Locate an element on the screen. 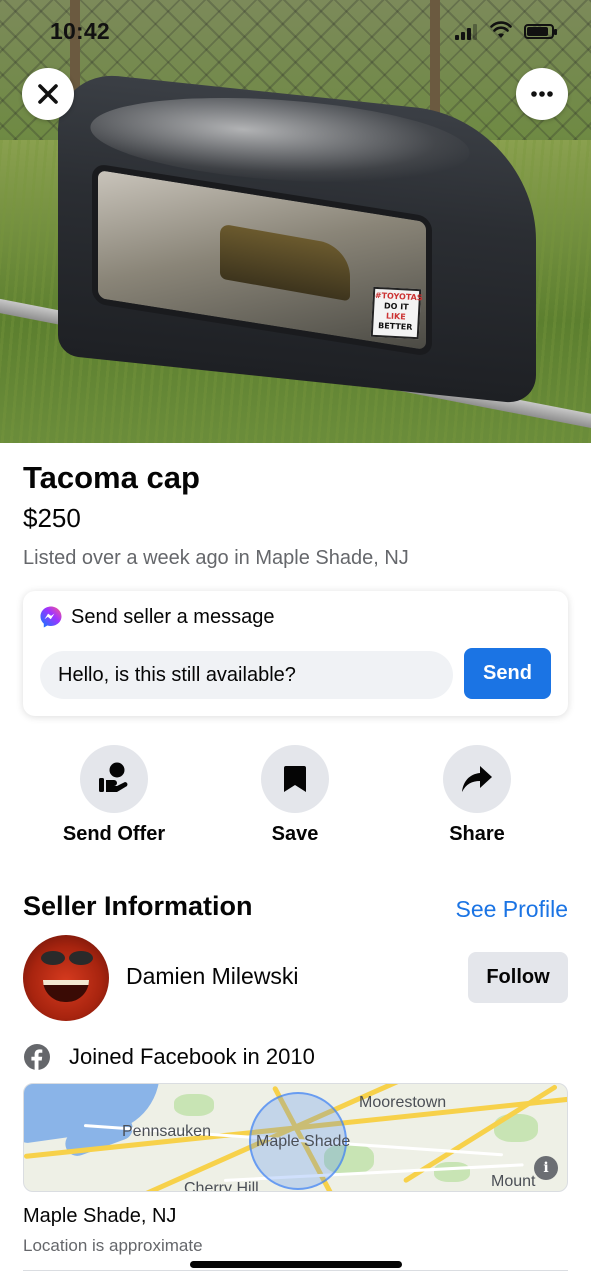 The image size is (591, 1279). map-label-moorestown: Moorestown is located at coordinates (403, 1102).